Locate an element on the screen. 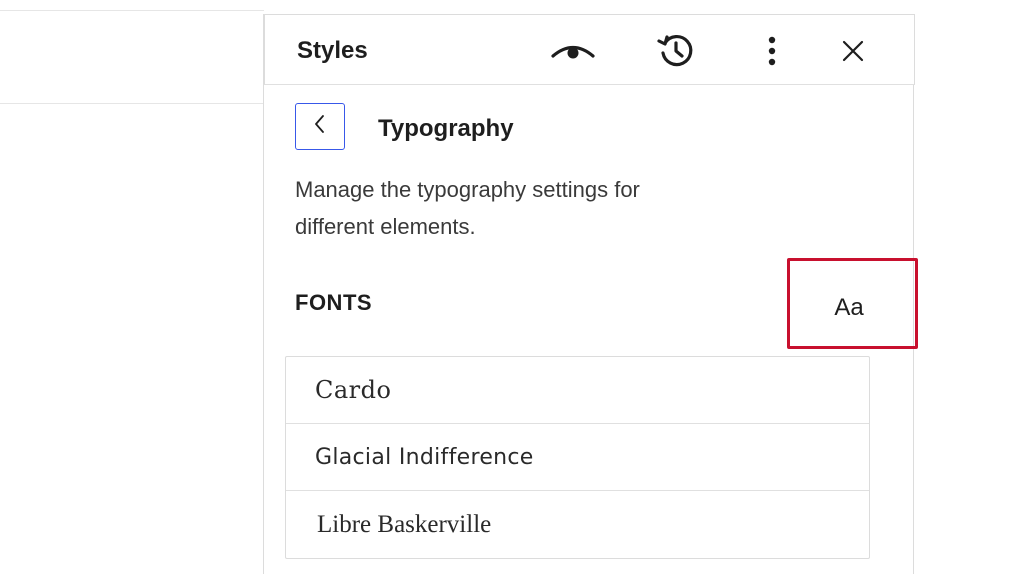 The width and height of the screenshot is (1024, 574). fonts-heading: FONTS is located at coordinates (334, 302).